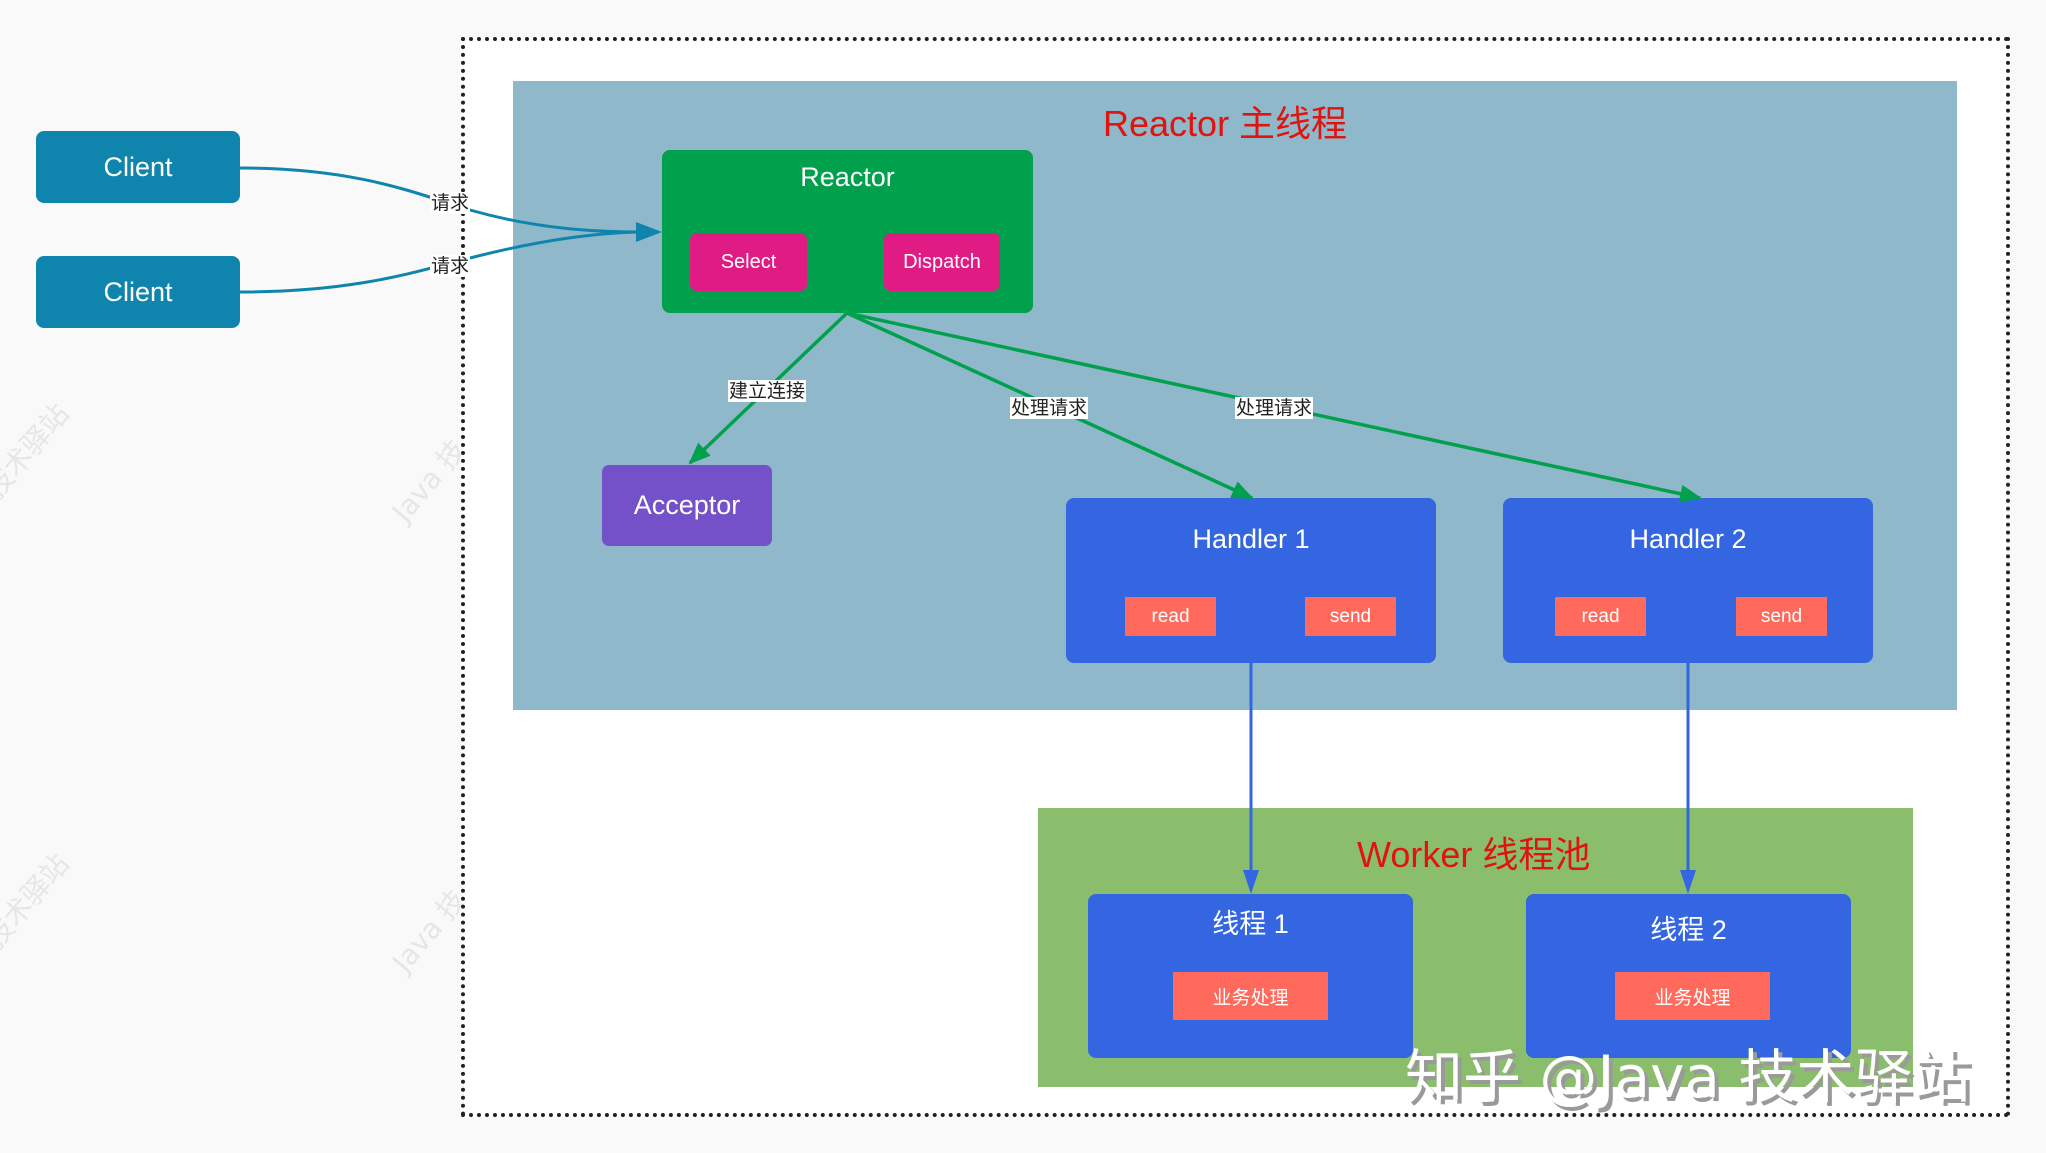 This screenshot has width=2046, height=1153. What do you see at coordinates (1251, 539) in the screenshot?
I see `handler-title: Handler 1` at bounding box center [1251, 539].